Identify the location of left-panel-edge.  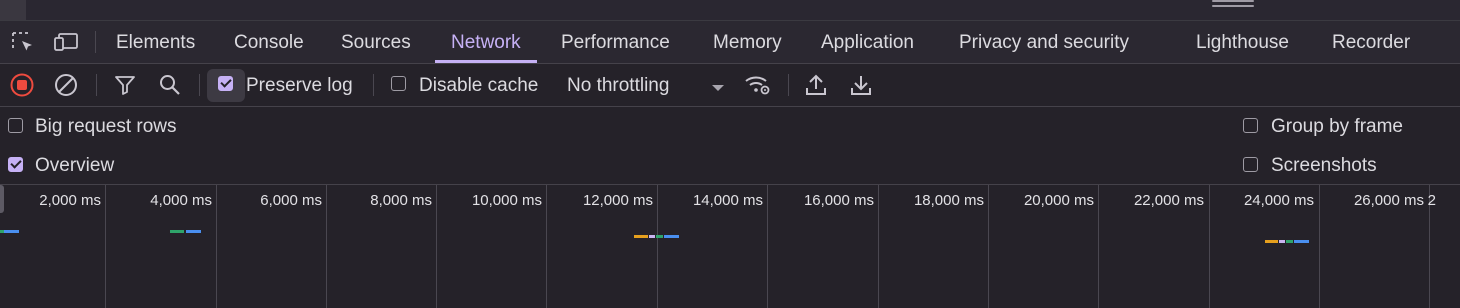
(13, 10).